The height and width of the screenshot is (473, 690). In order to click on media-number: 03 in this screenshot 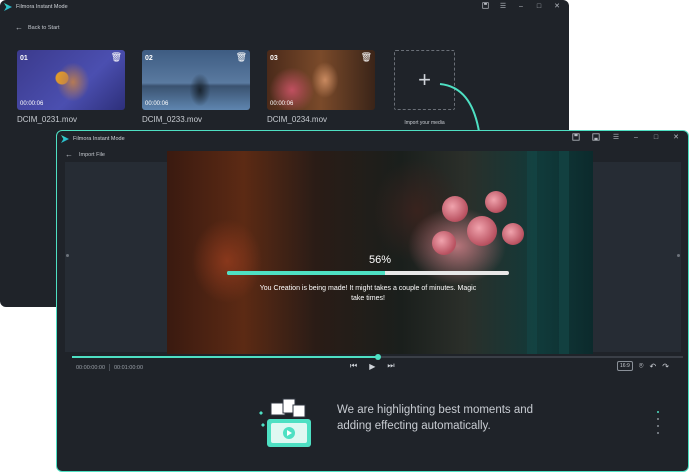, I will do `click(274, 58)`.